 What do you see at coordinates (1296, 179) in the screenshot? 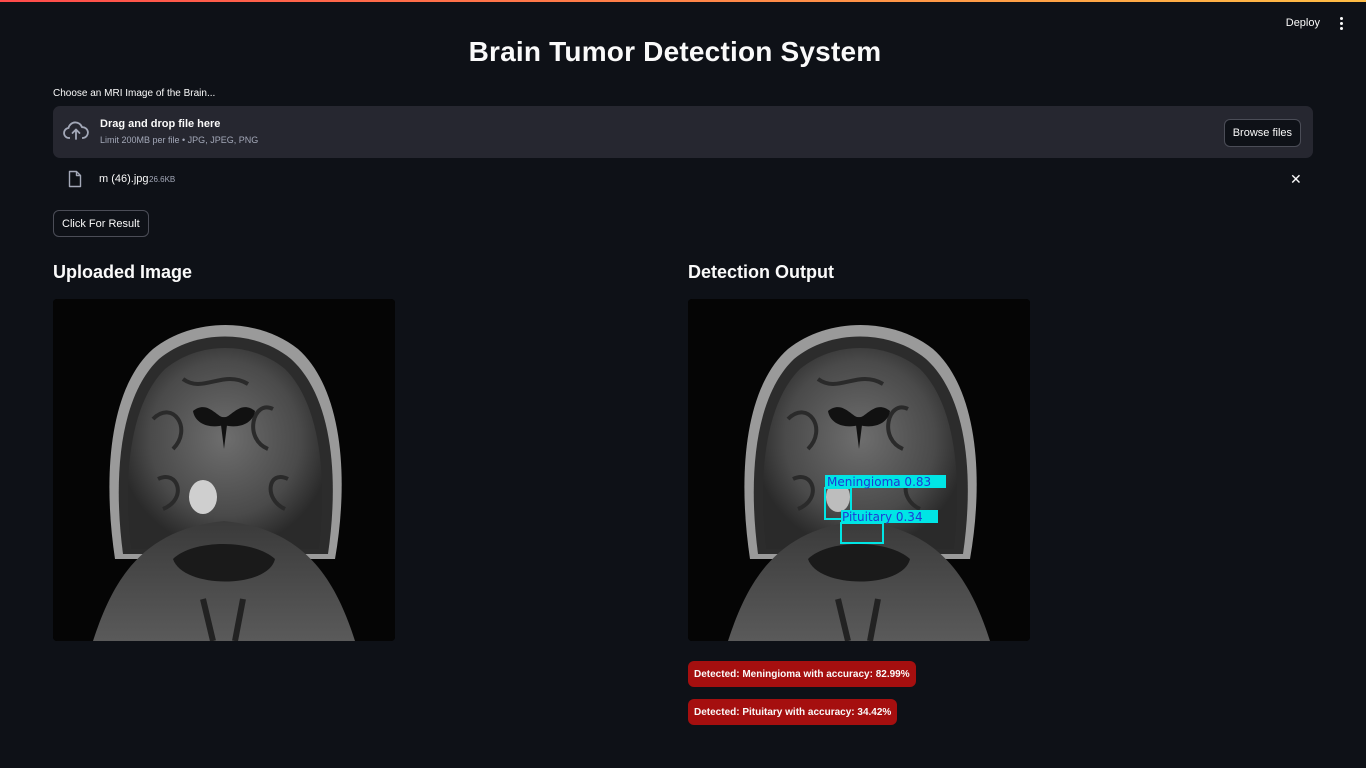
I see `close-icon: ✕` at bounding box center [1296, 179].